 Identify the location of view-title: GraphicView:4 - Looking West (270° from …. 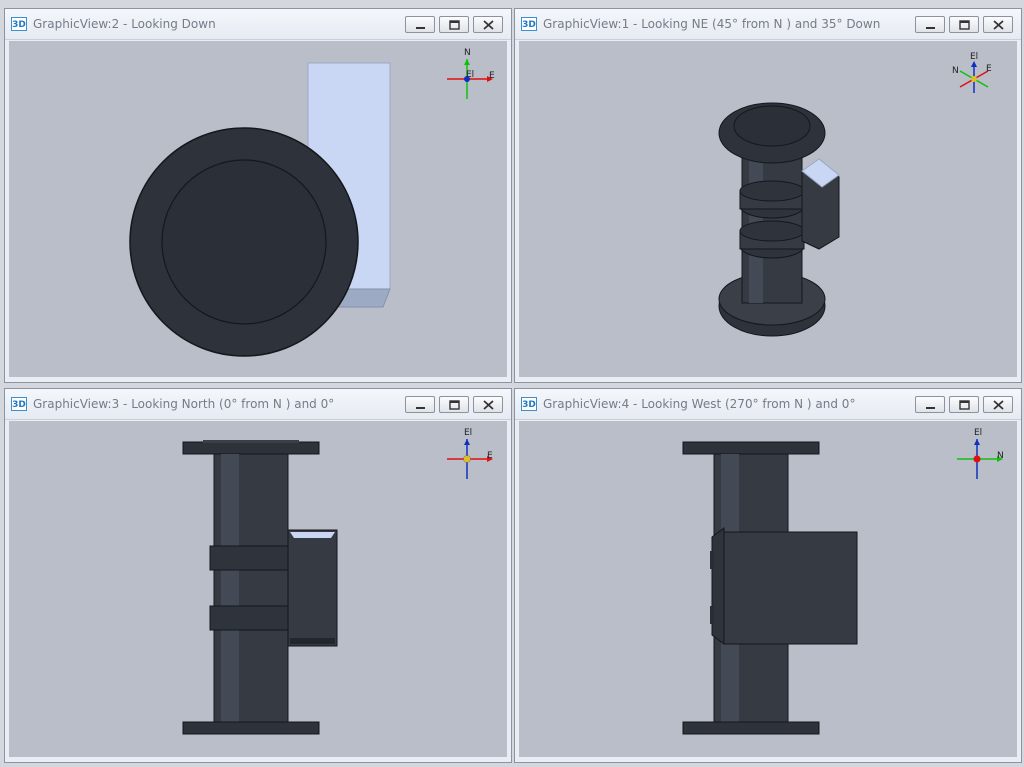
(699, 404).